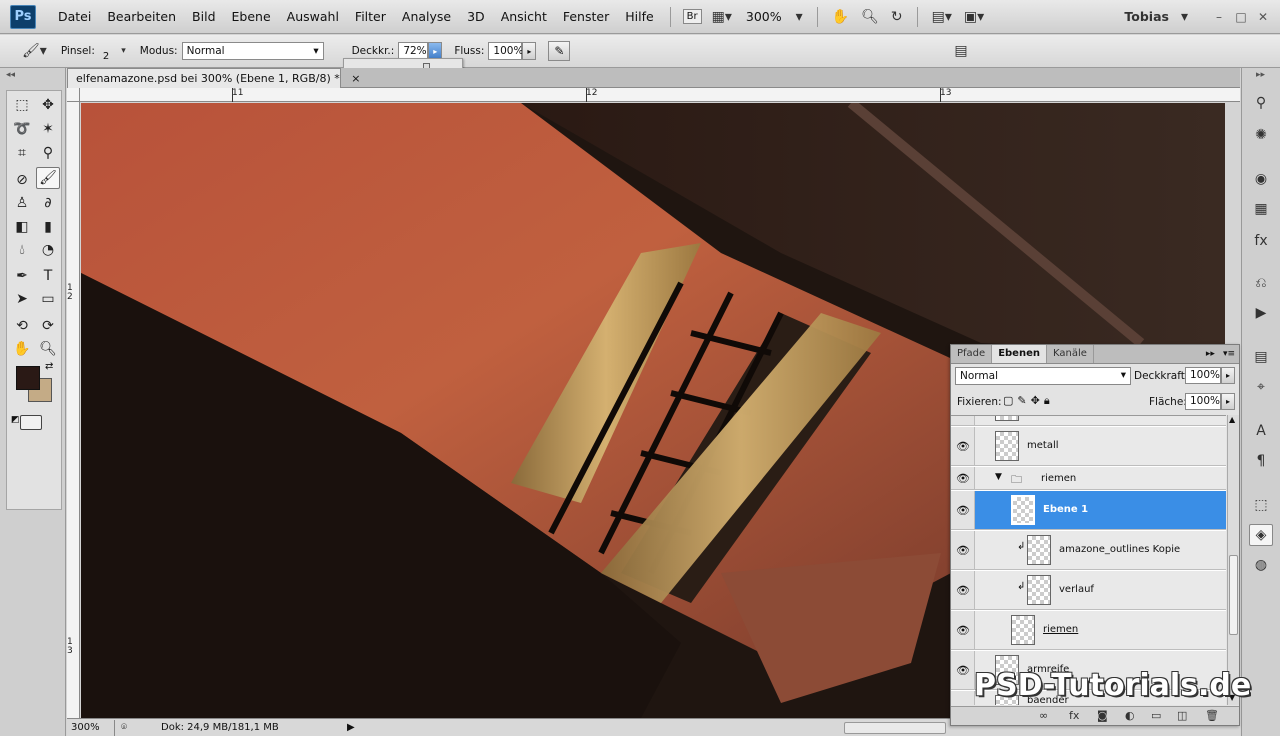 This screenshot has height=736, width=1280. I want to click on swap-colors-icon: ⇄, so click(49, 366).